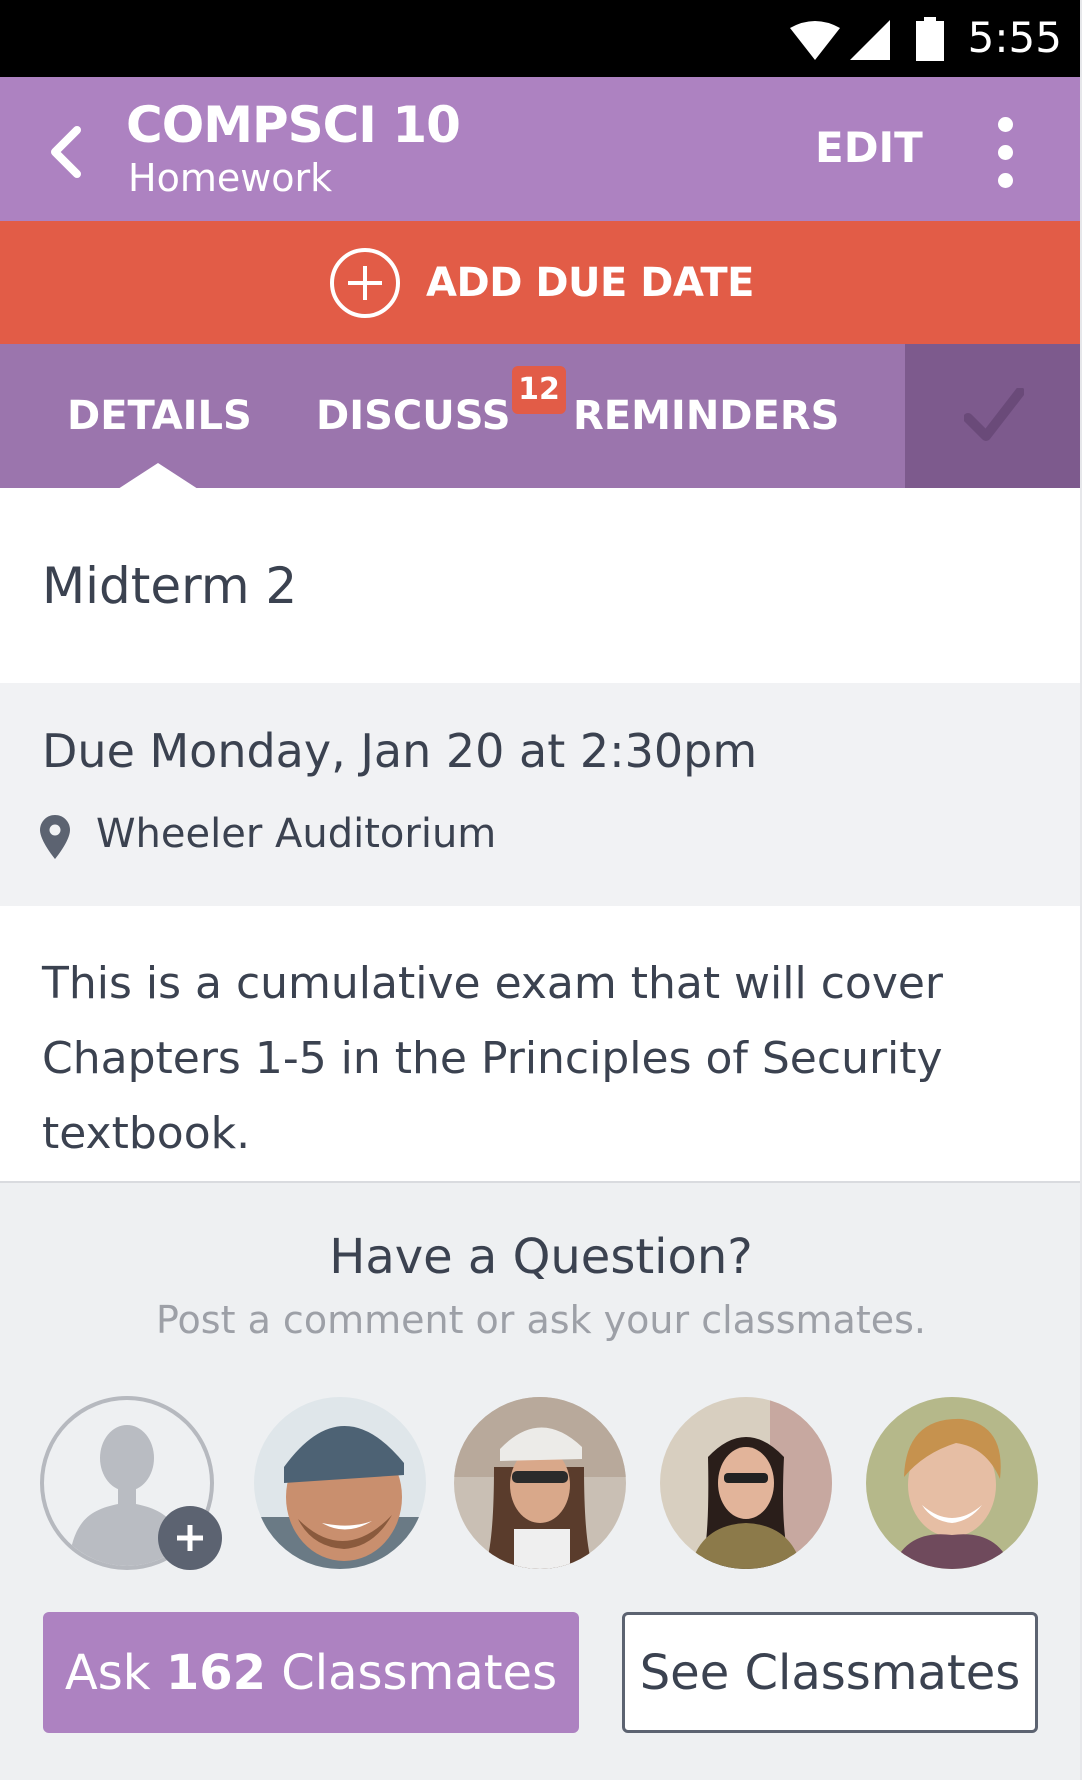 Image resolution: width=1082 pixels, height=1780 pixels. I want to click on add-classmate-button, so click(190, 1538).